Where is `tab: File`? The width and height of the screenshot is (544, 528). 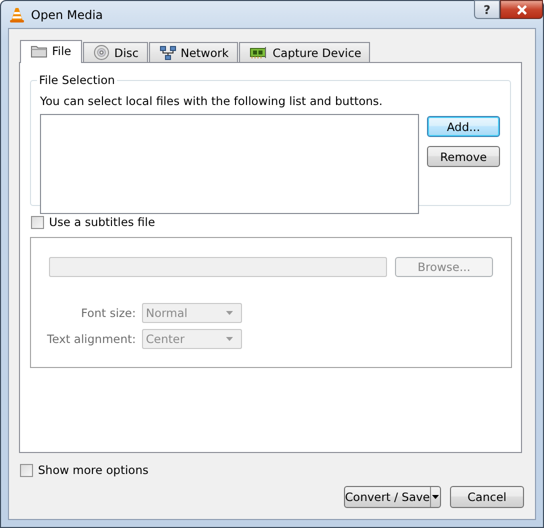
tab: File is located at coordinates (51, 51).